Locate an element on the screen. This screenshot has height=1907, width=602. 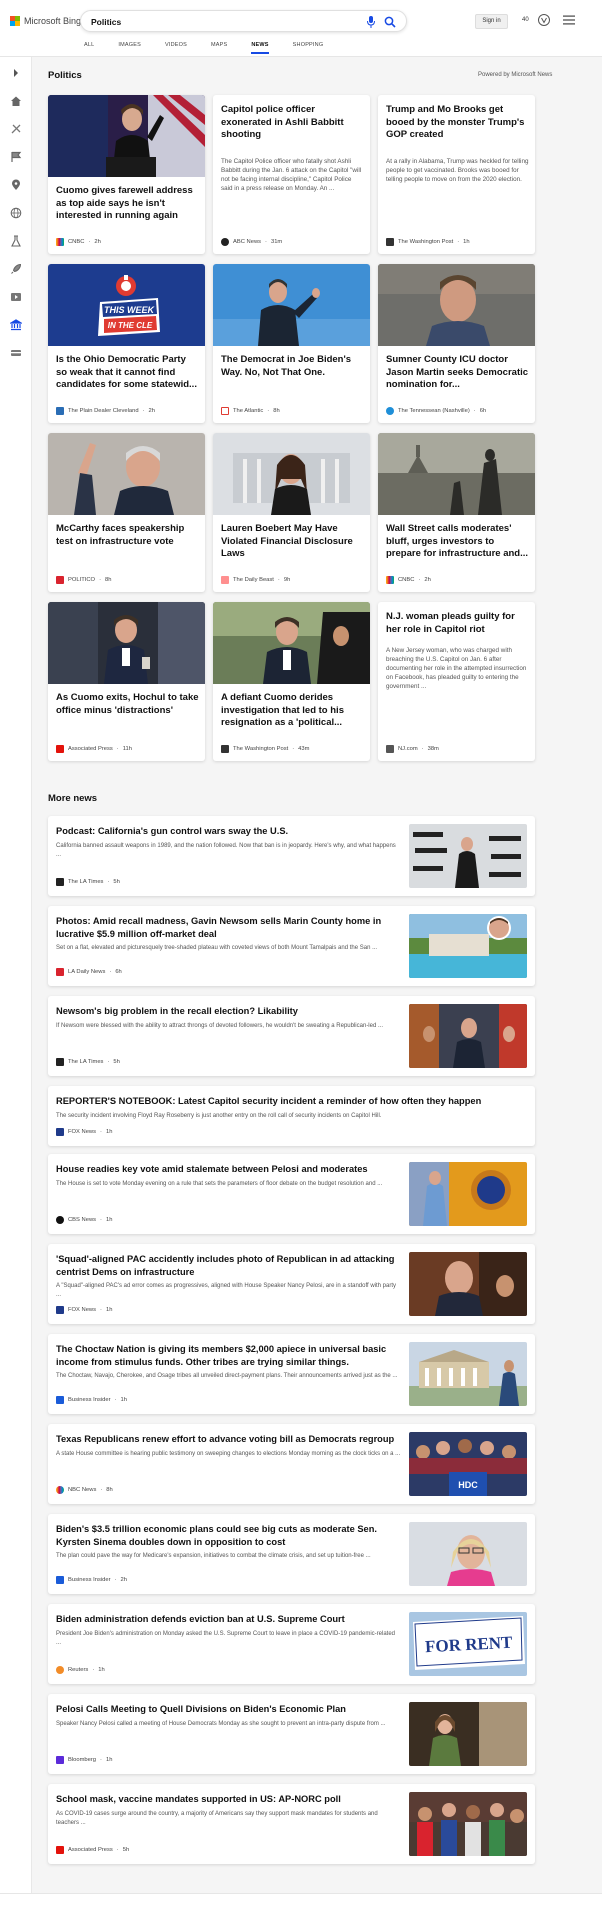
nj-com-logo-icon is located at coordinates (390, 749).